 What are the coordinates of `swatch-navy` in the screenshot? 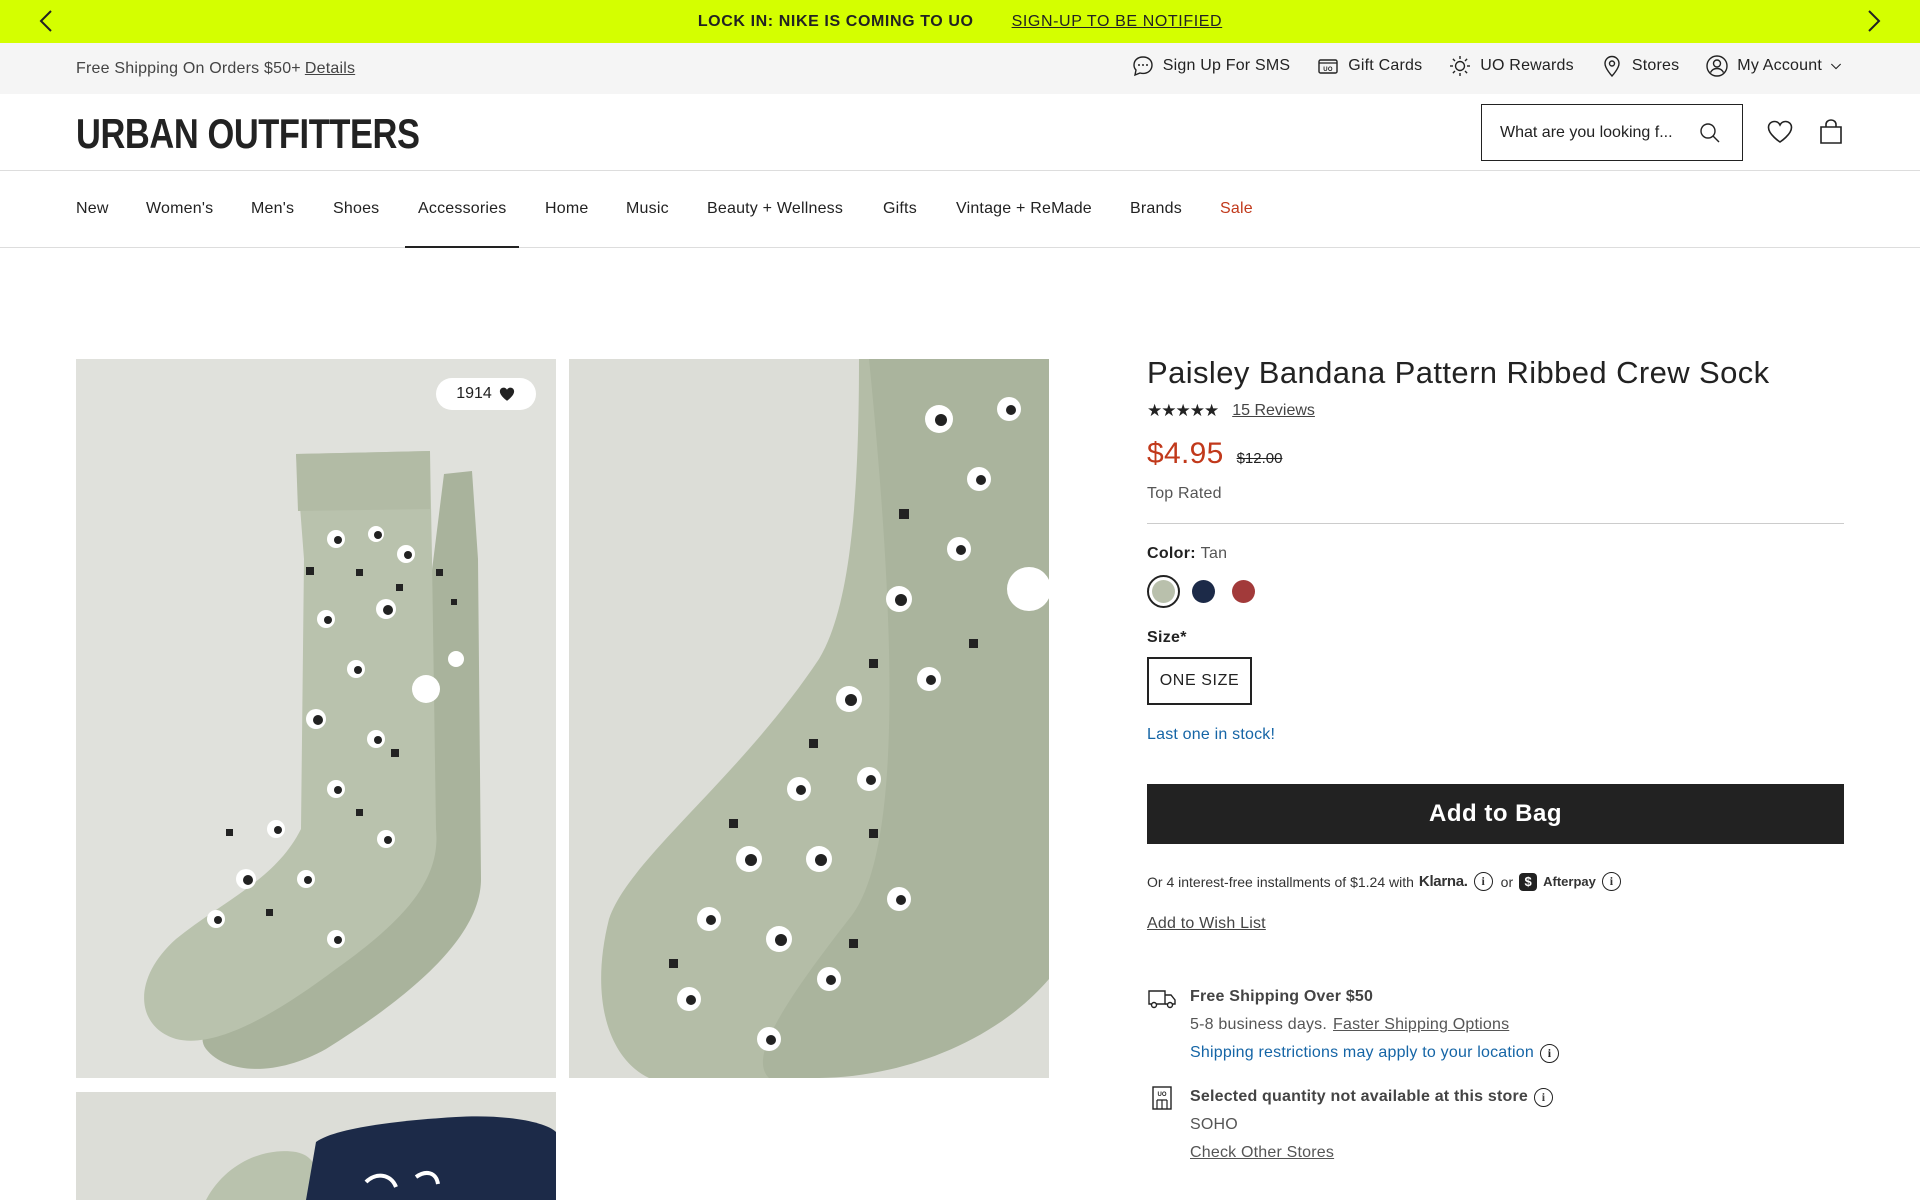 It's located at (1203, 591).